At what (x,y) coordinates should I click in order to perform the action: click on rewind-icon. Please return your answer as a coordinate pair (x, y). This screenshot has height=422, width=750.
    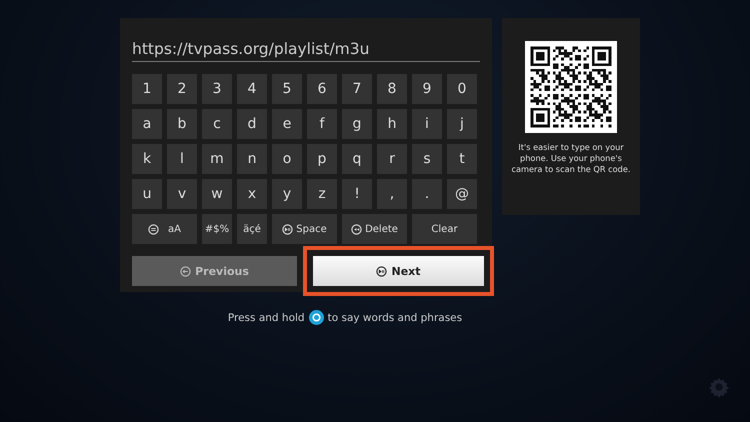
    Looking at the image, I should click on (356, 229).